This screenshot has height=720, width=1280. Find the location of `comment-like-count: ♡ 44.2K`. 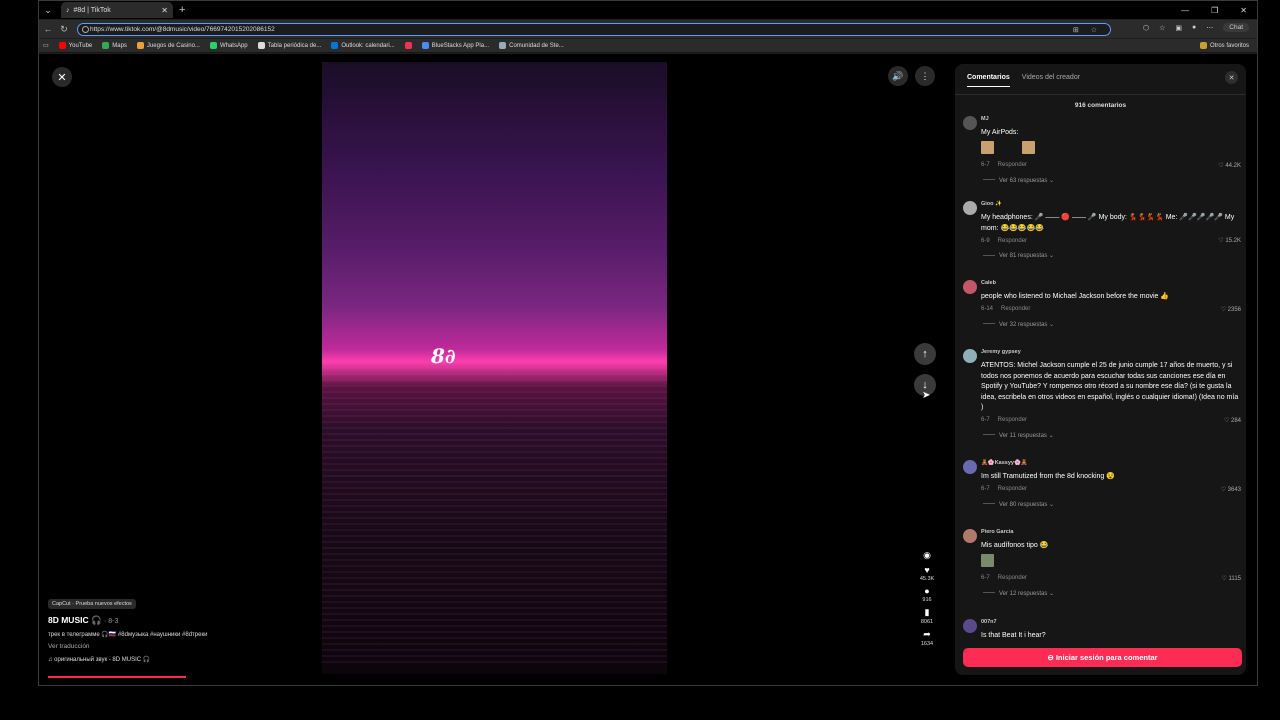

comment-like-count: ♡ 44.2K is located at coordinates (1229, 165).